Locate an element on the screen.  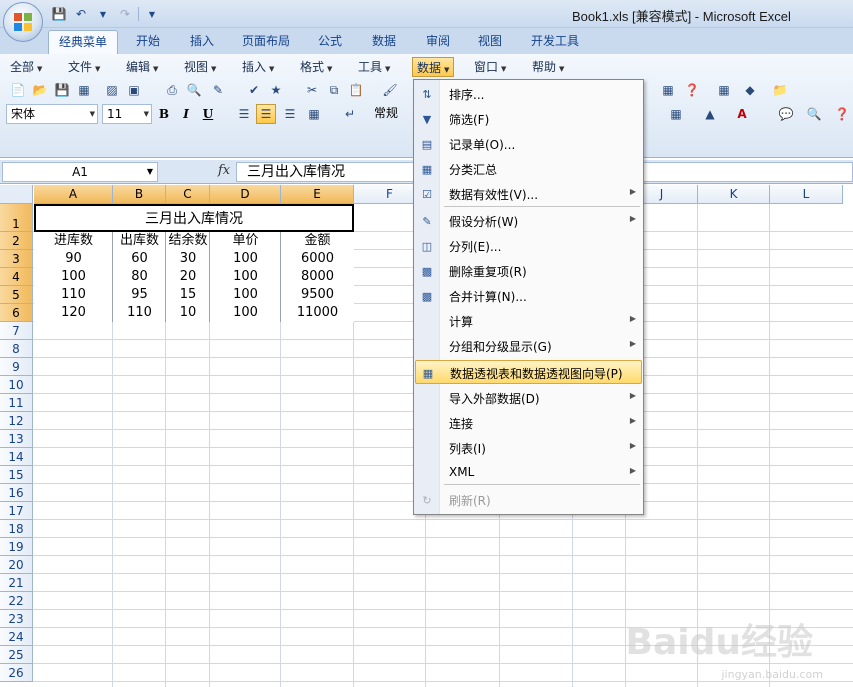
row-header-20: 20 is located at coordinates (16, 565).